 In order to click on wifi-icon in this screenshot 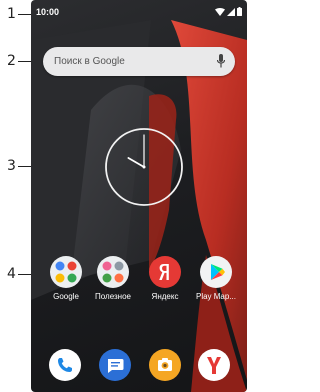, I will do `click(220, 12)`.